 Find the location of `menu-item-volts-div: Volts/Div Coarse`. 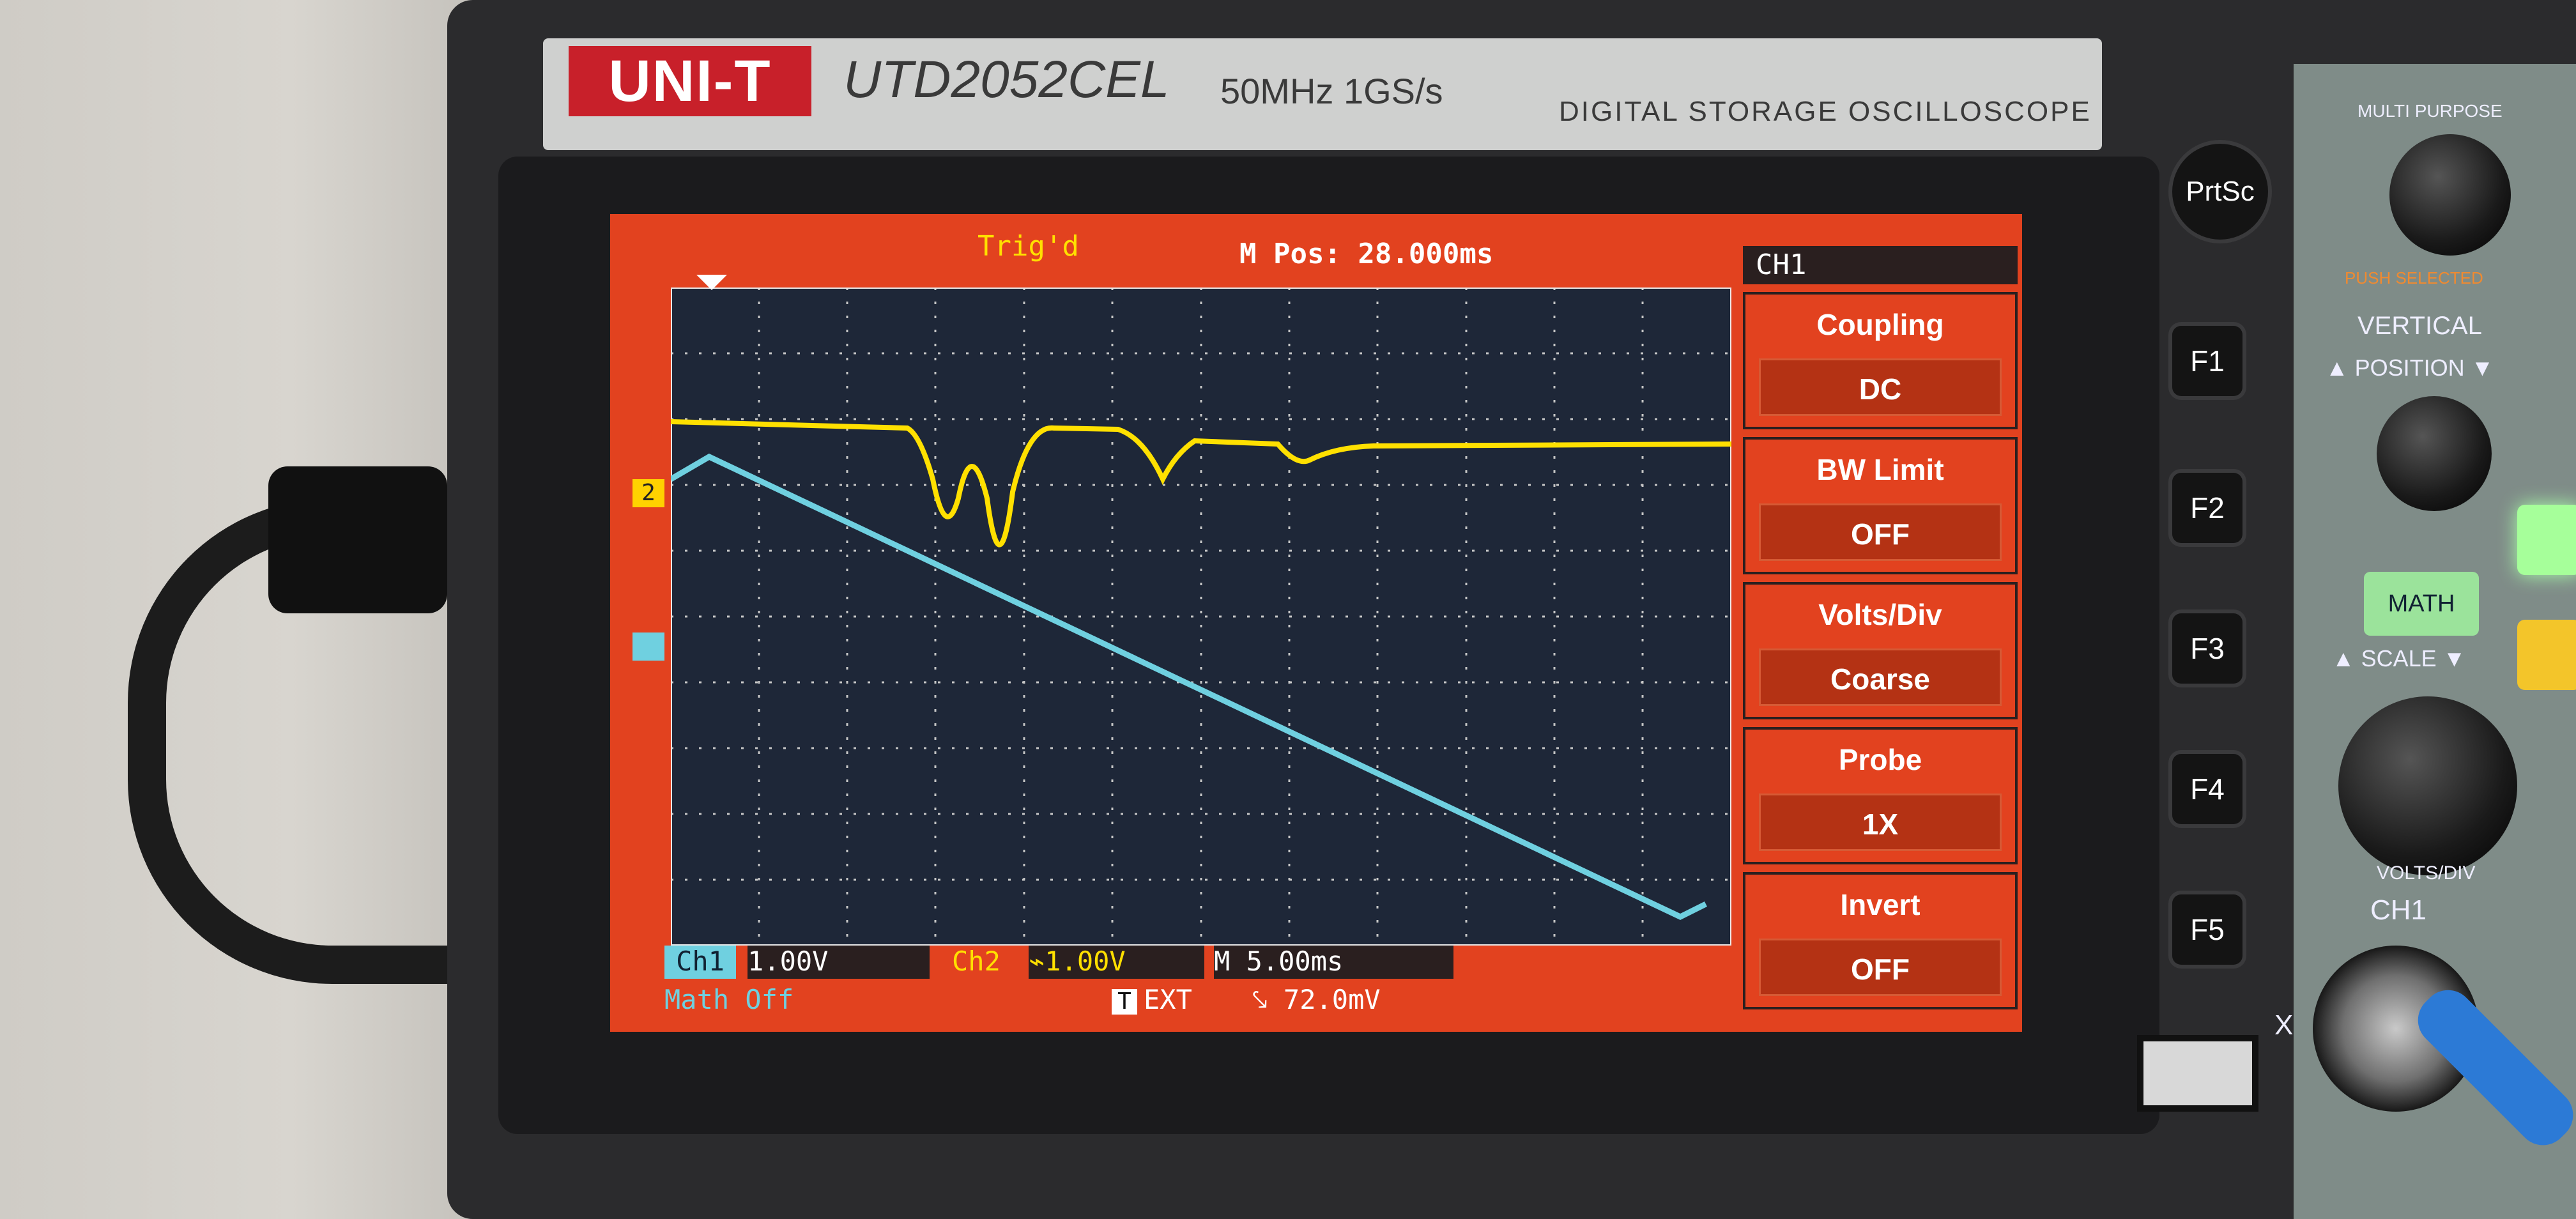

menu-item-volts-div: Volts/Div Coarse is located at coordinates (1880, 650).